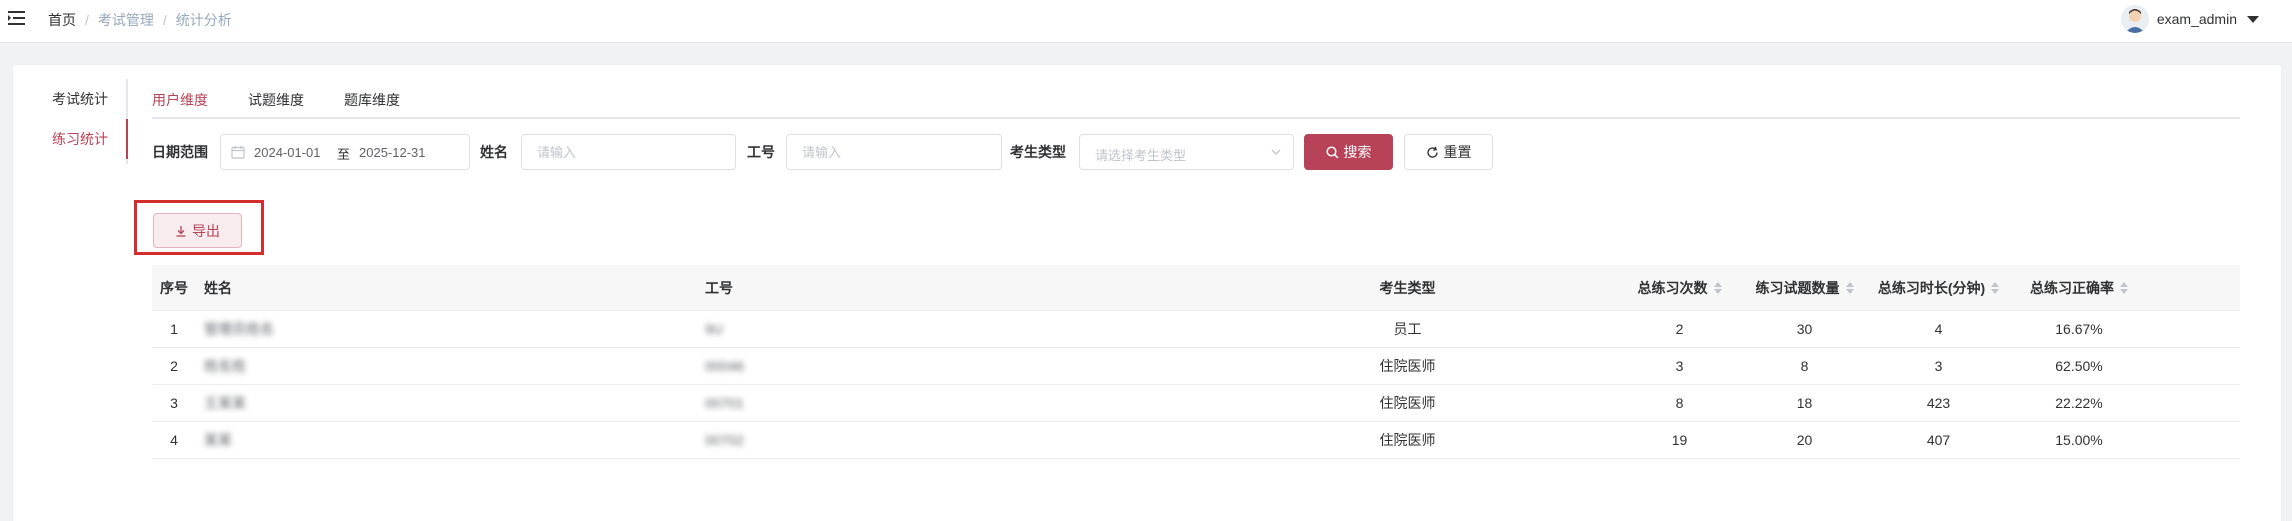 Image resolution: width=2292 pixels, height=521 pixels. What do you see at coordinates (1038, 152) in the screenshot?
I see `type-label: 考生类型` at bounding box center [1038, 152].